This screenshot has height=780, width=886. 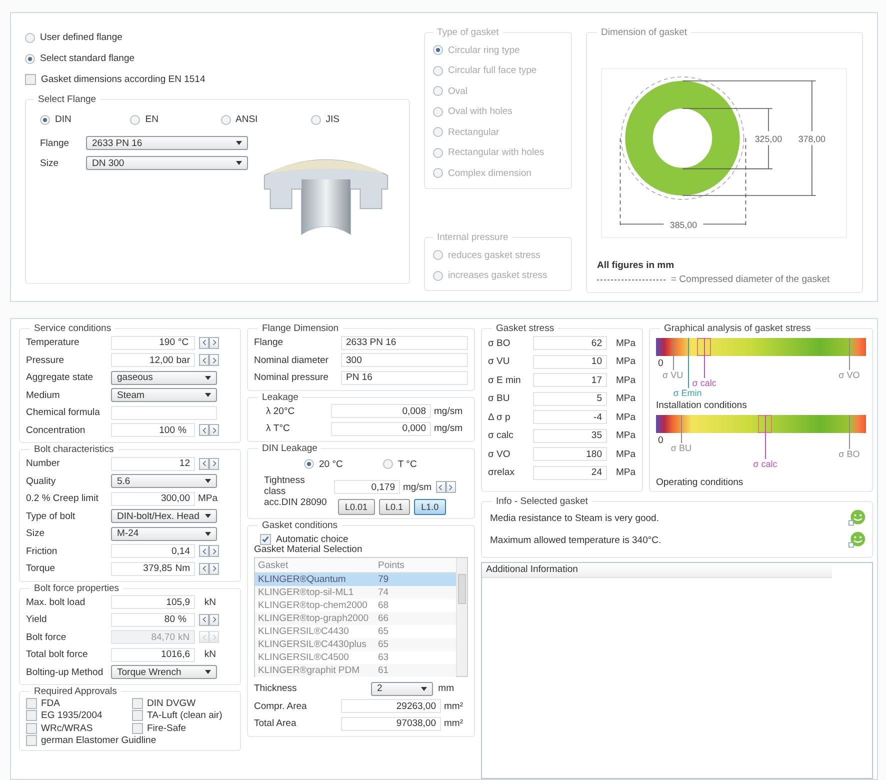 I want to click on checkbox-label: EG 1935/2004, so click(x=71, y=716).